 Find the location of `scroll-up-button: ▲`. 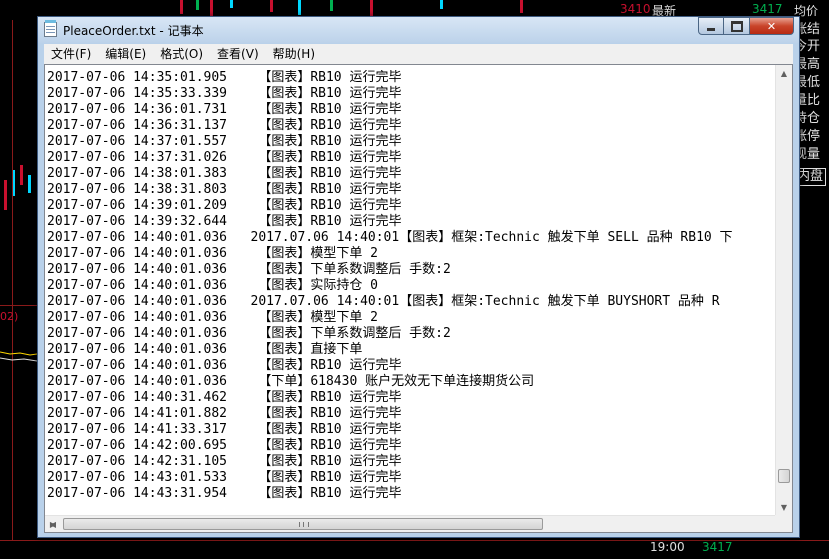

scroll-up-button: ▲ is located at coordinates (784, 73).